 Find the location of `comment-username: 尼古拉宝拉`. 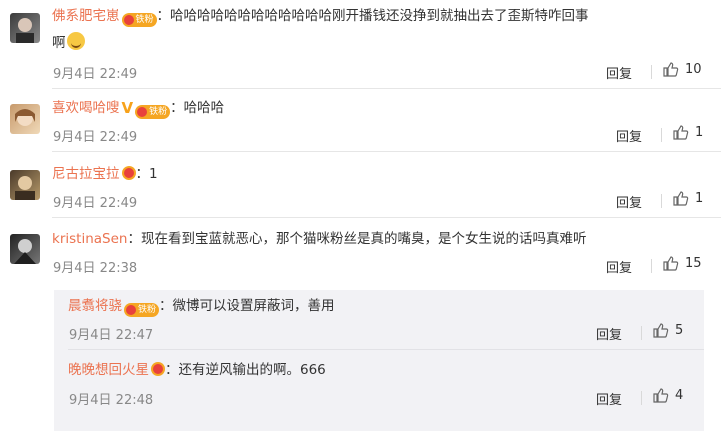

comment-username: 尼古拉宝拉 is located at coordinates (86, 174).